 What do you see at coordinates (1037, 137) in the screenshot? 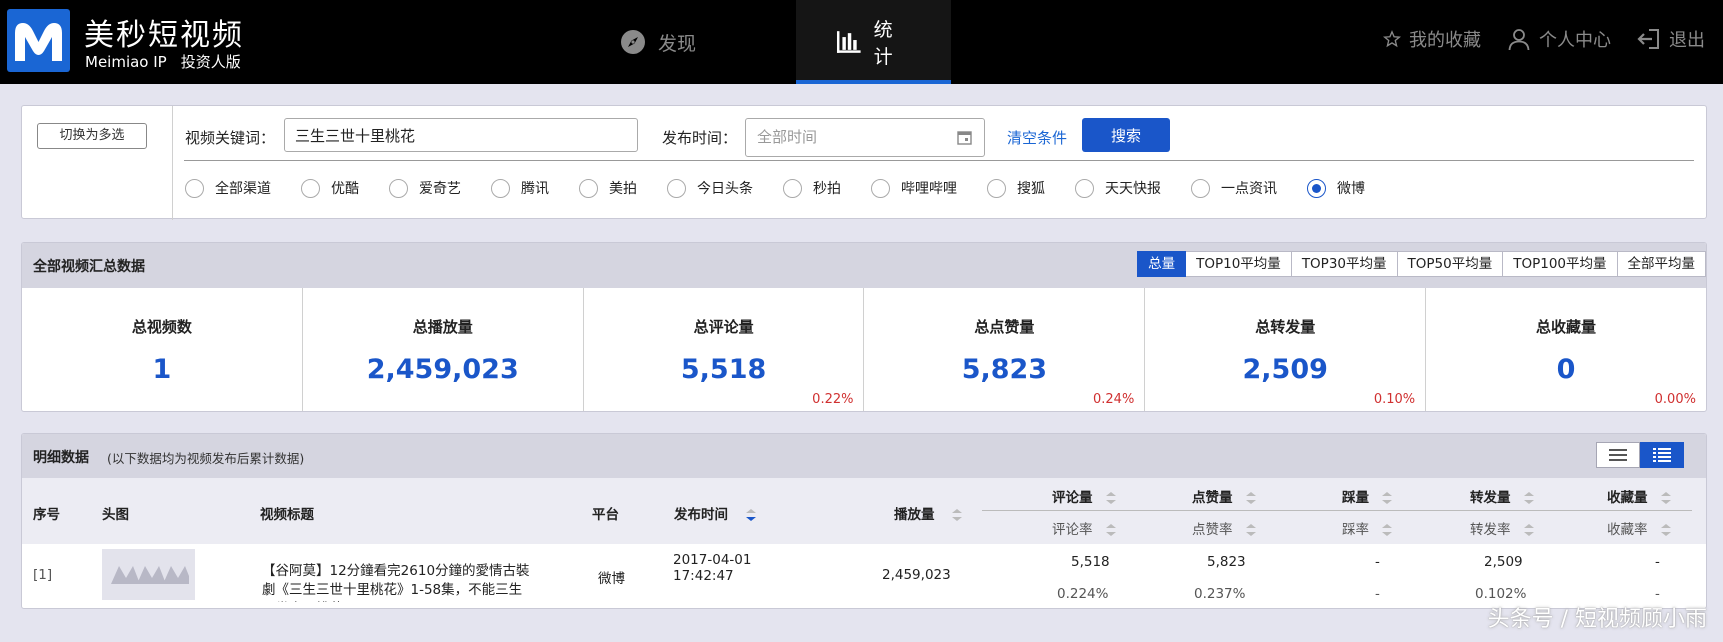
I see `clear-filters-link: 清空条件` at bounding box center [1037, 137].